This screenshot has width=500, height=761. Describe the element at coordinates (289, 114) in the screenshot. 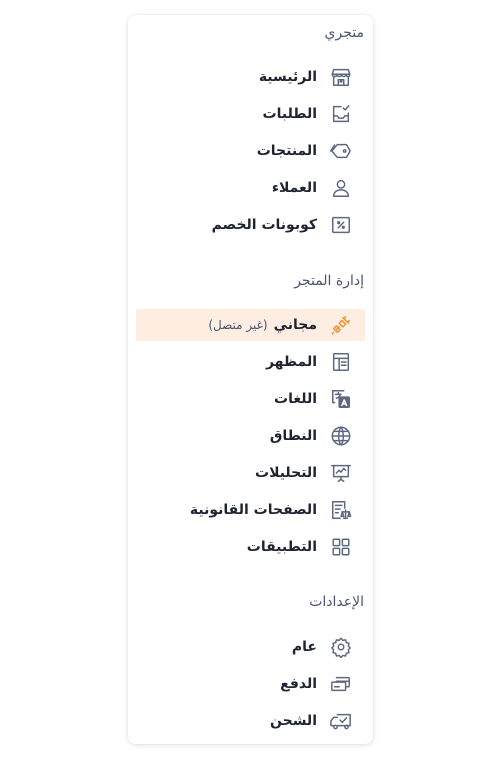

I see `sidebar-item-label: الطلبات` at that location.